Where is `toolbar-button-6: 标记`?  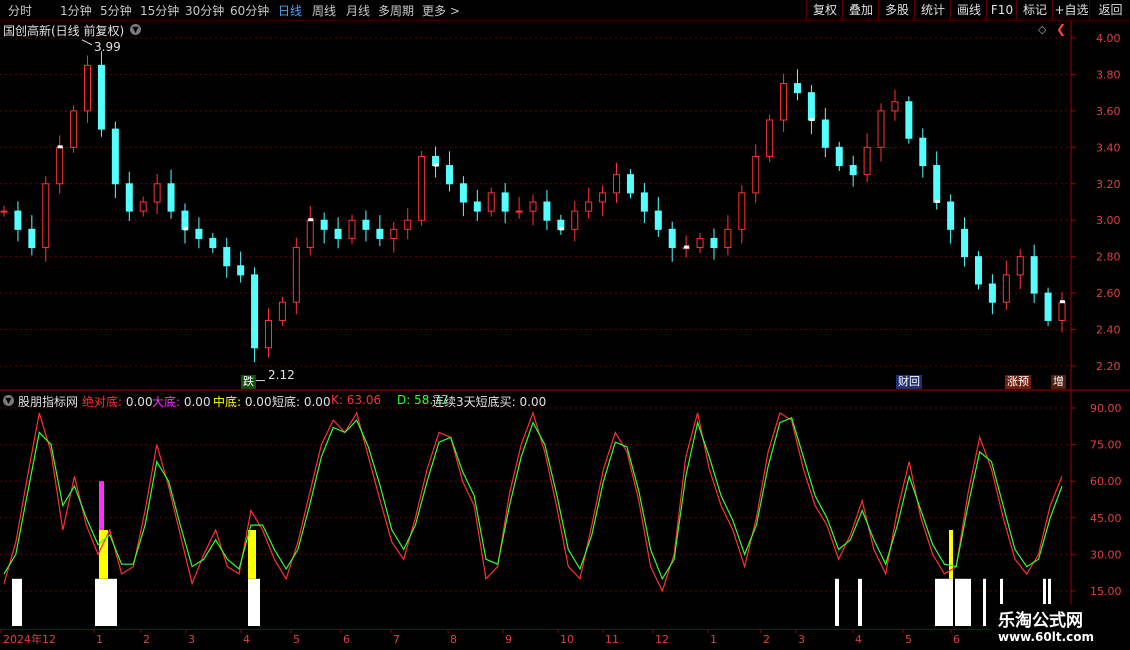 toolbar-button-6: 标记 is located at coordinates (1034, 10).